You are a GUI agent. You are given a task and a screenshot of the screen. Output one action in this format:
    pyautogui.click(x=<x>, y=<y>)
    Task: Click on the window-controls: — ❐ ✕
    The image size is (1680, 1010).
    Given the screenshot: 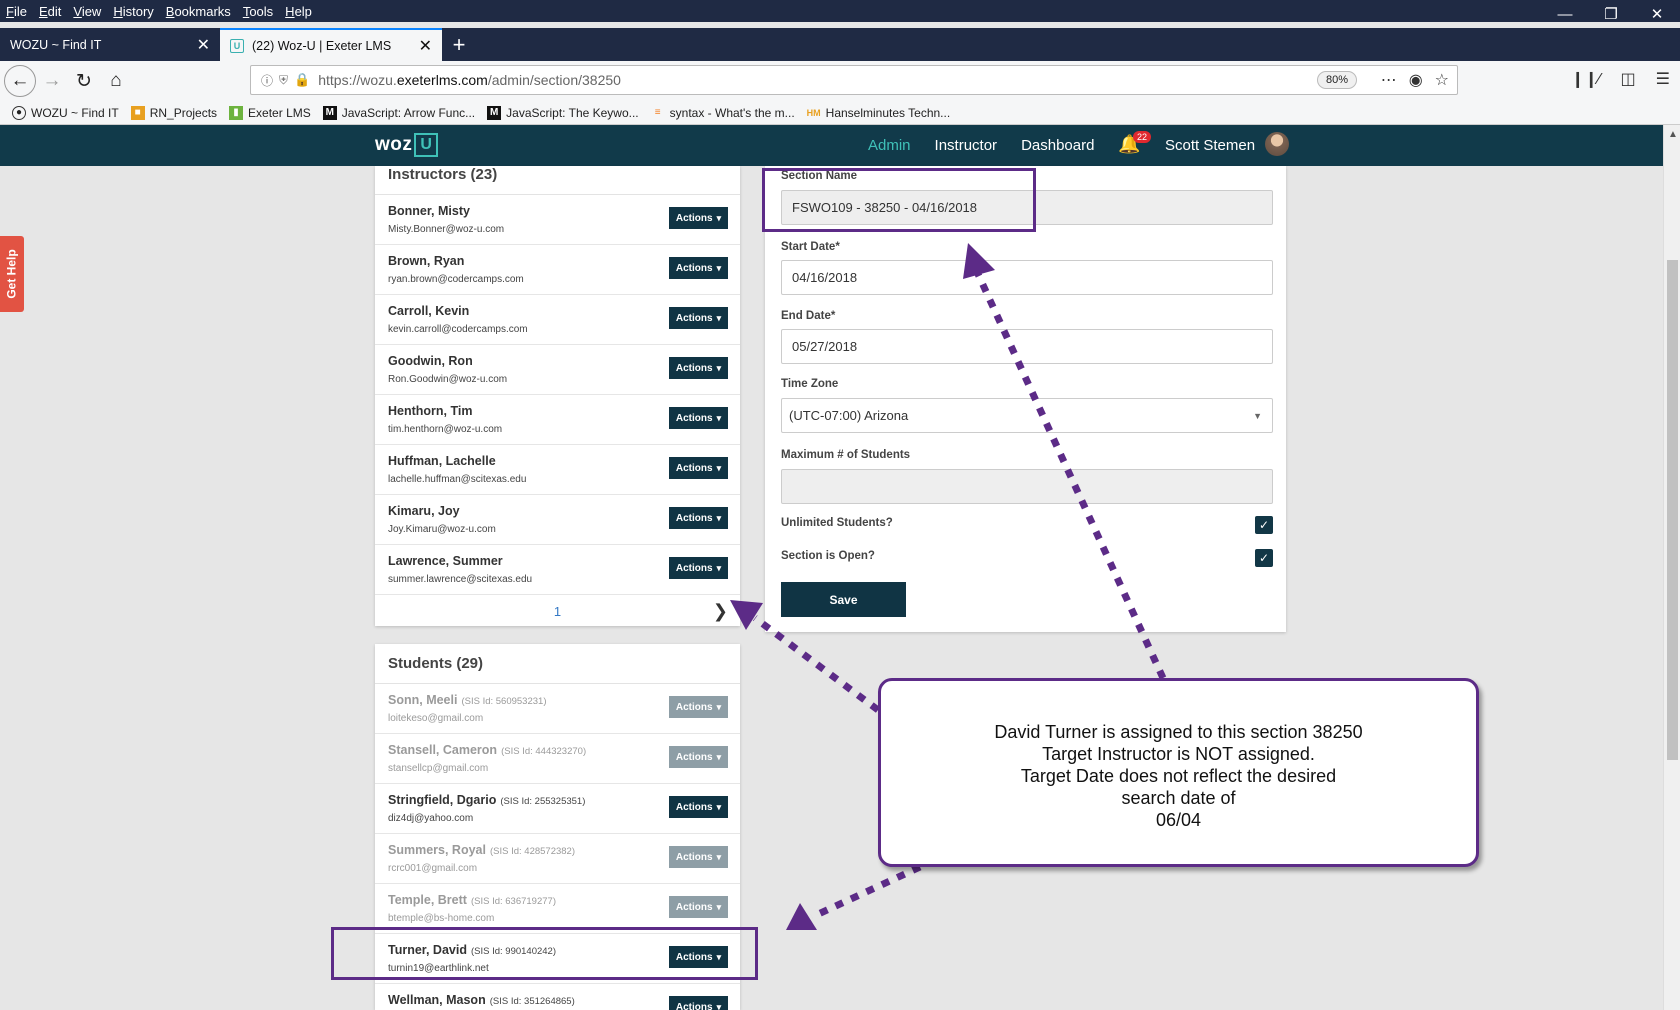 What is the action you would take?
    pyautogui.click(x=1611, y=14)
    